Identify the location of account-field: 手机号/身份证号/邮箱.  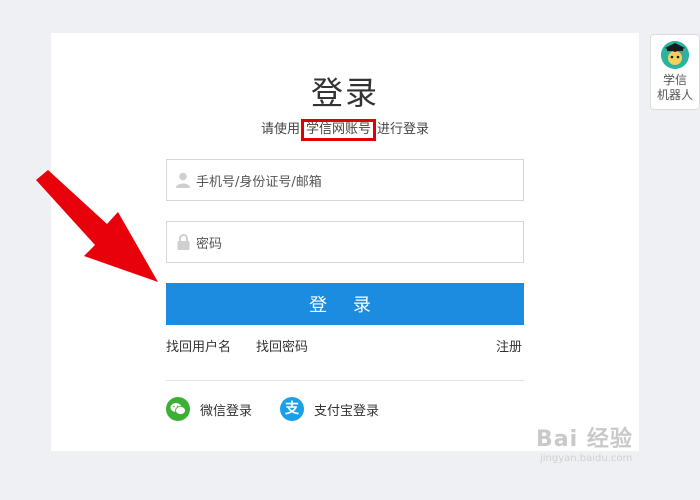
(345, 180).